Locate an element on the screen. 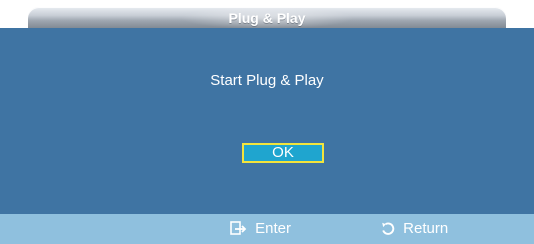  dialog-title: Plug & Play is located at coordinates (267, 18).